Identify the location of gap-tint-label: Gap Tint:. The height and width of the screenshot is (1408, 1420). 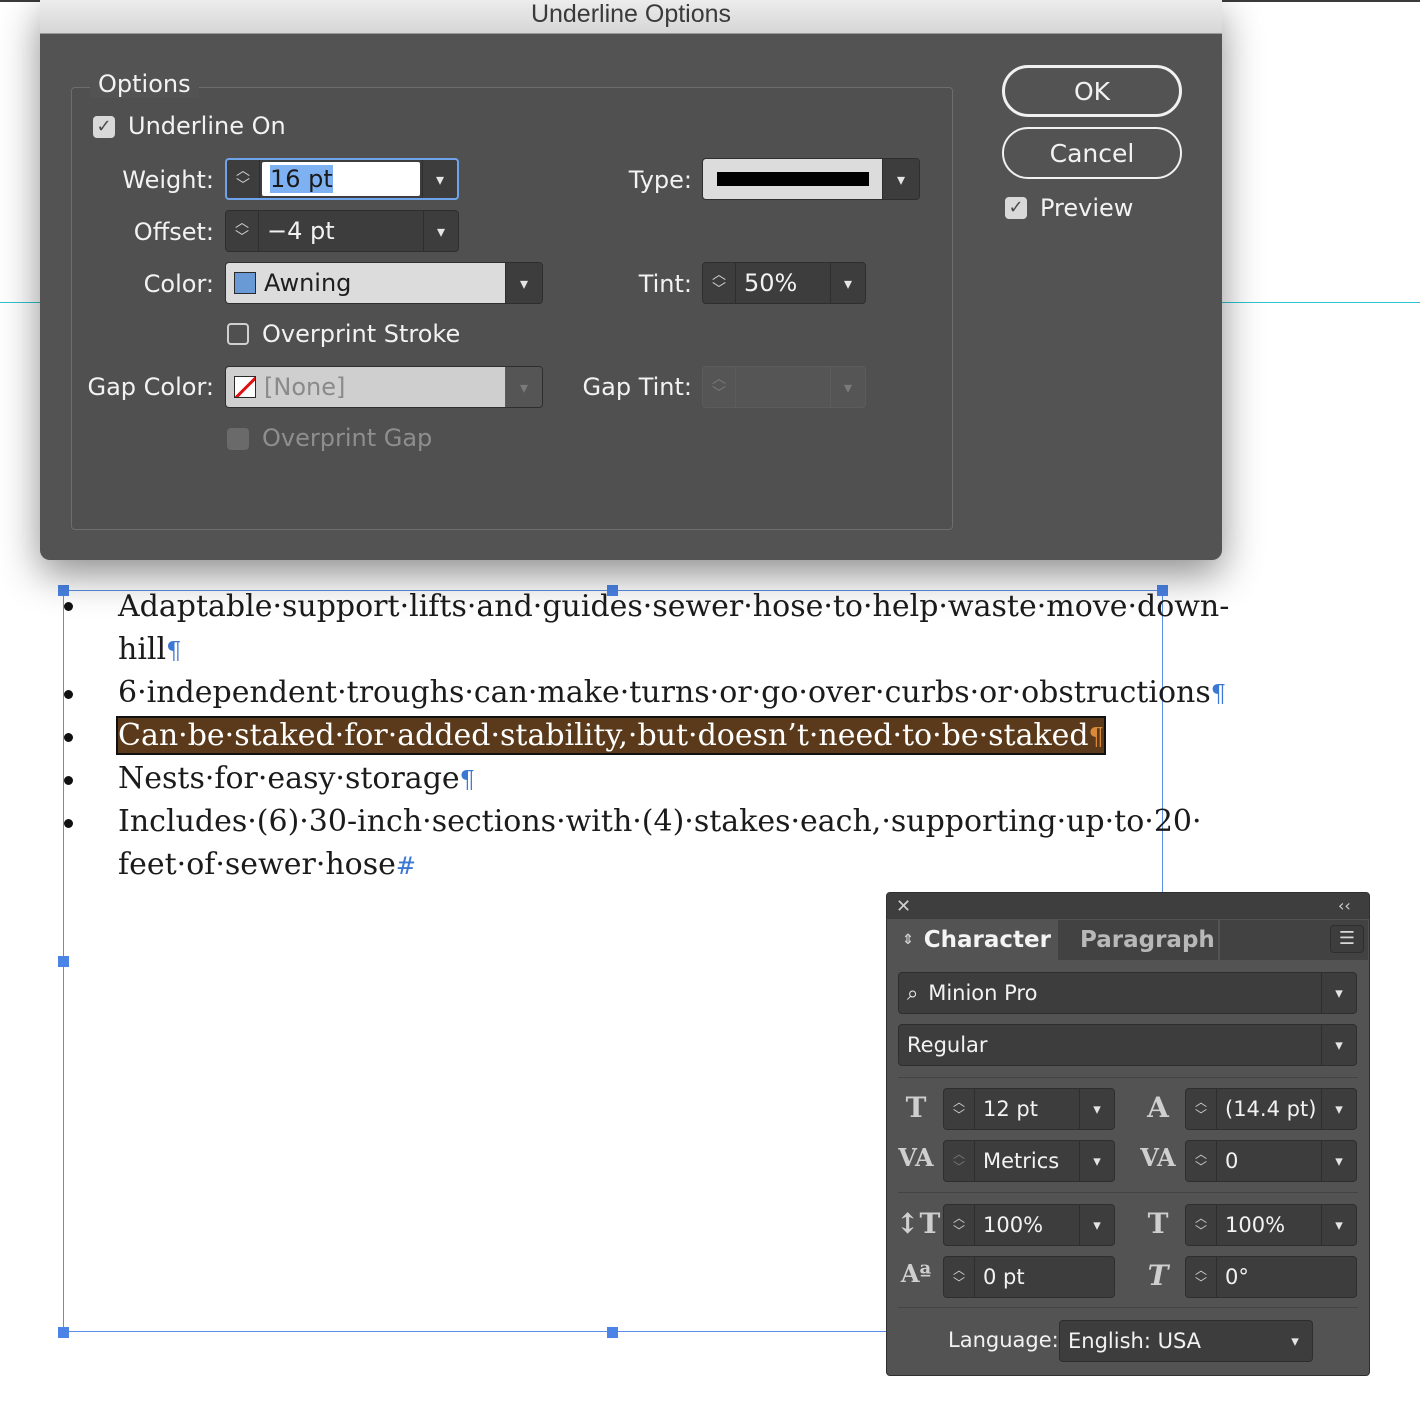
(637, 387).